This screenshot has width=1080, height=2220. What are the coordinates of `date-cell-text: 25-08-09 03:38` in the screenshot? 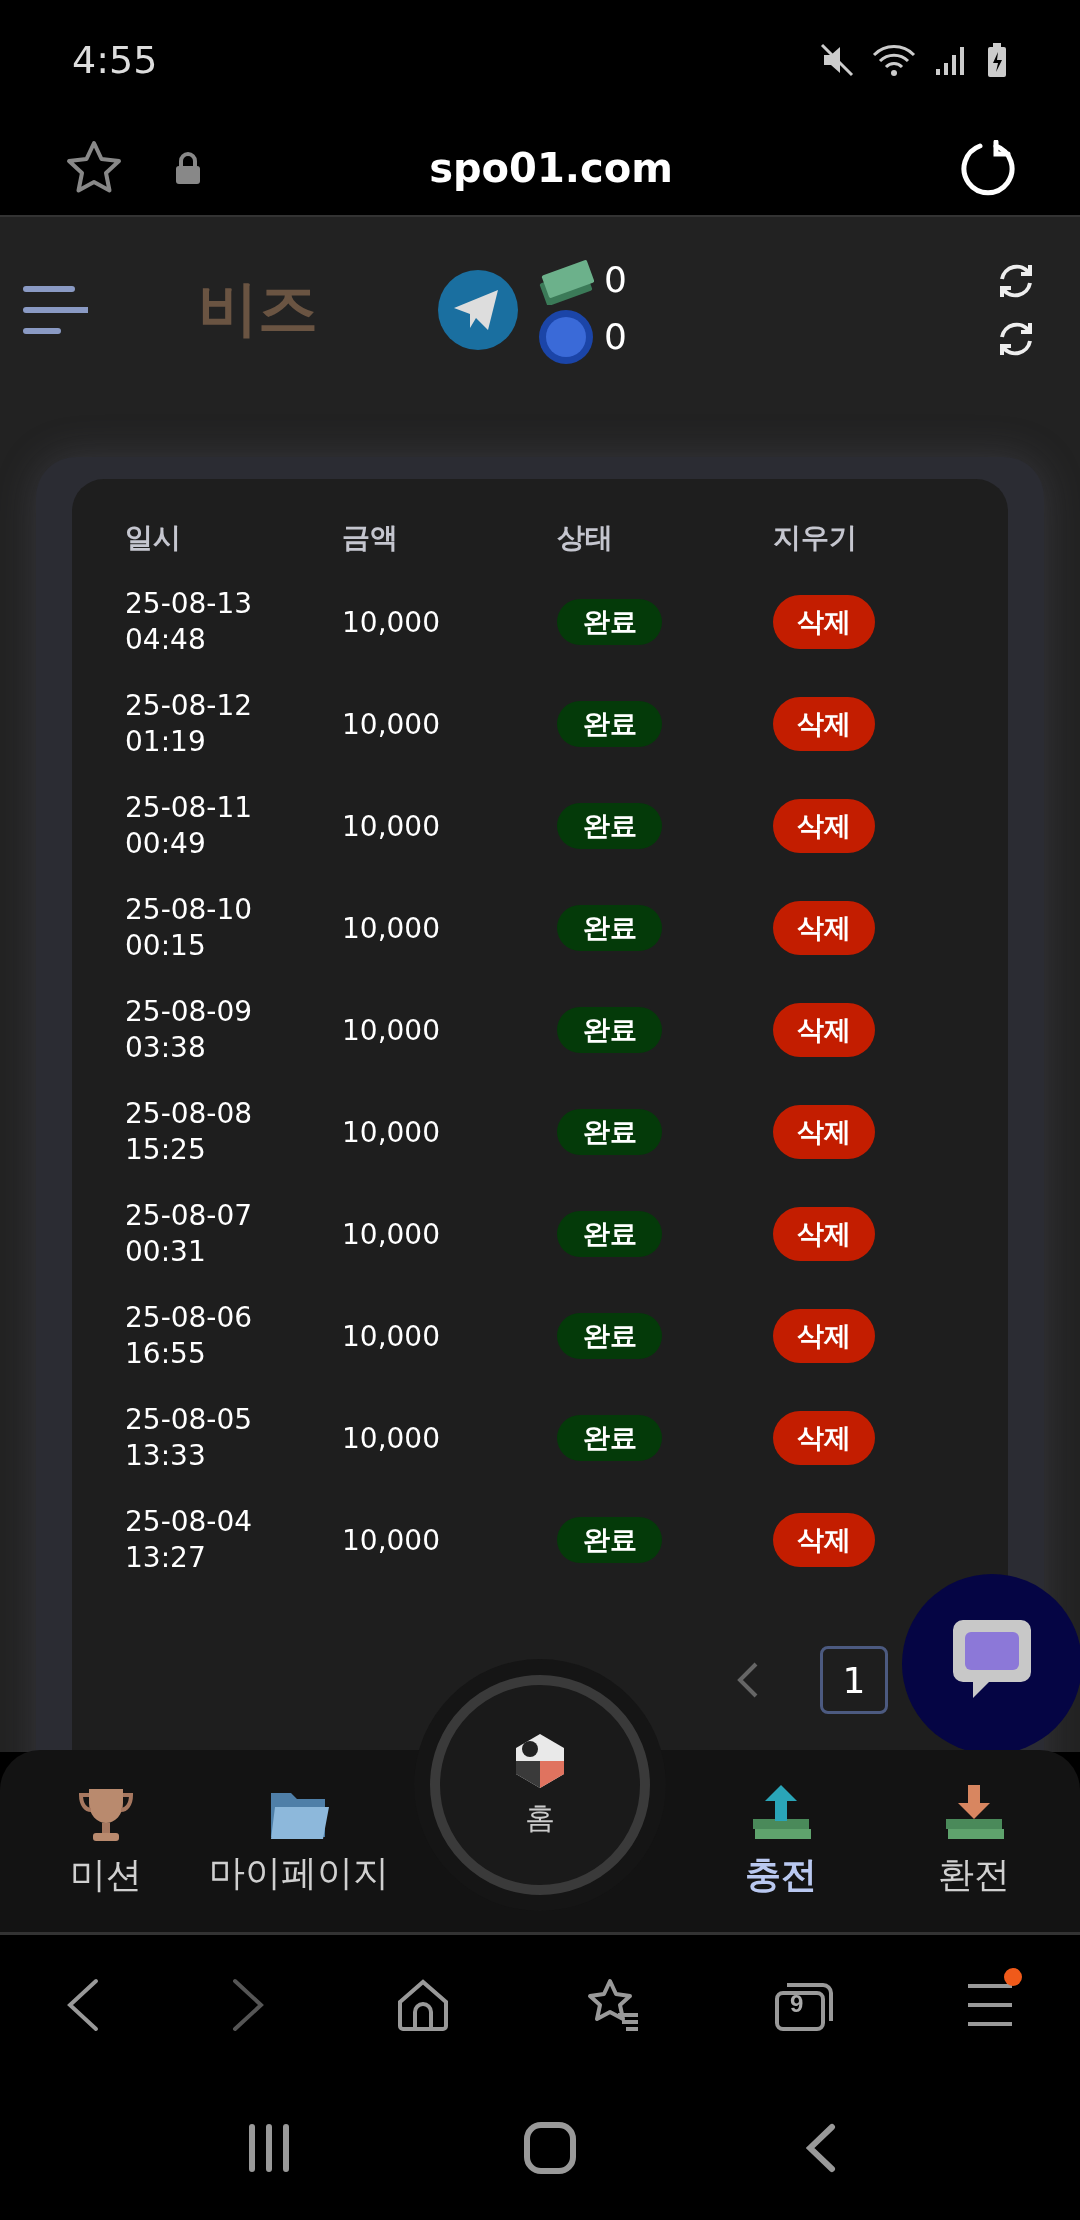 It's located at (189, 1030).